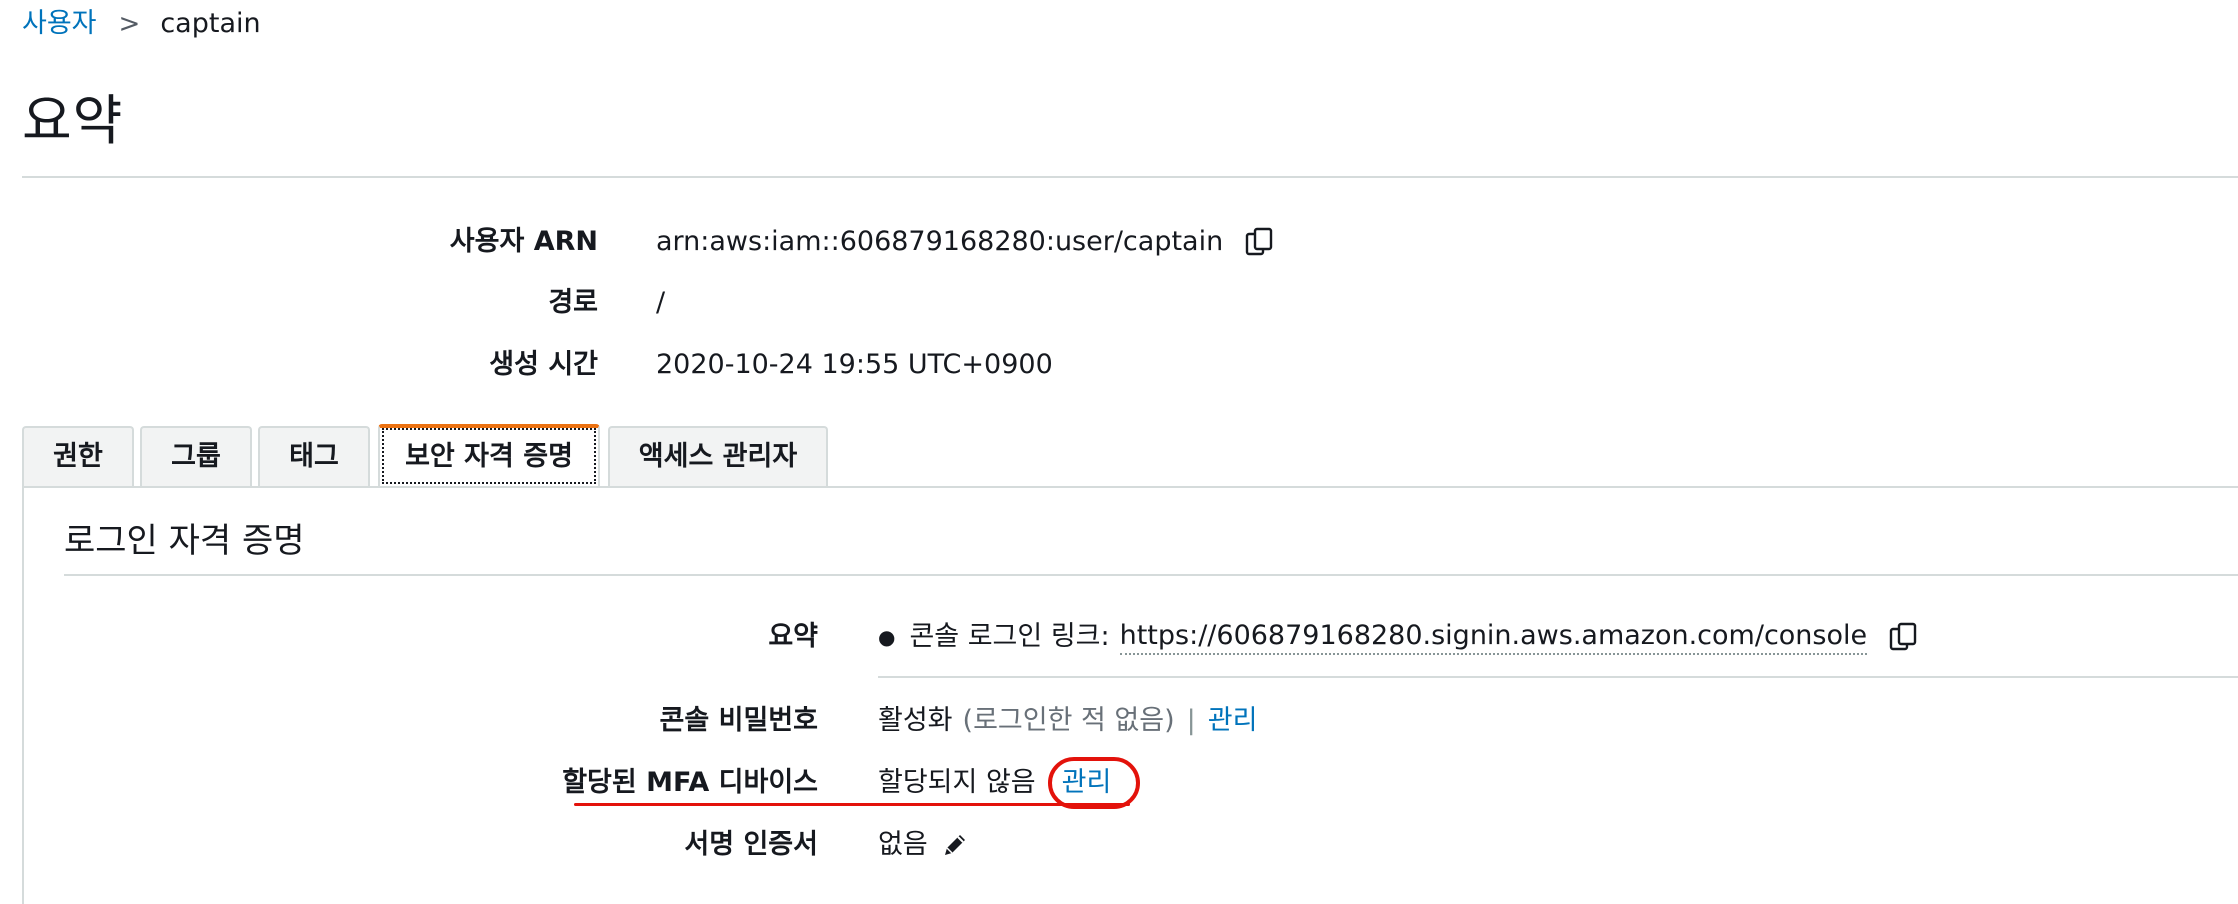 The width and height of the screenshot is (2238, 904). What do you see at coordinates (1119, 845) in the screenshot?
I see `cred-row-signing-cert: 서명 인증서 없음` at bounding box center [1119, 845].